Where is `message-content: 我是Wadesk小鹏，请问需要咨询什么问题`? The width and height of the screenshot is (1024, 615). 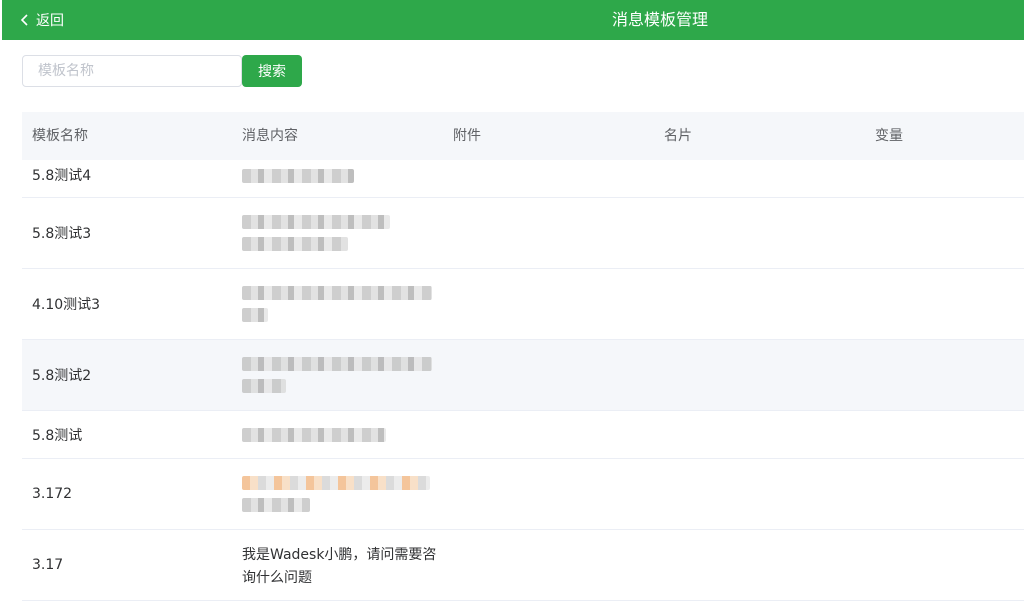
message-content: 我是Wadesk小鹏，请问需要咨询什么问题 is located at coordinates (339, 566).